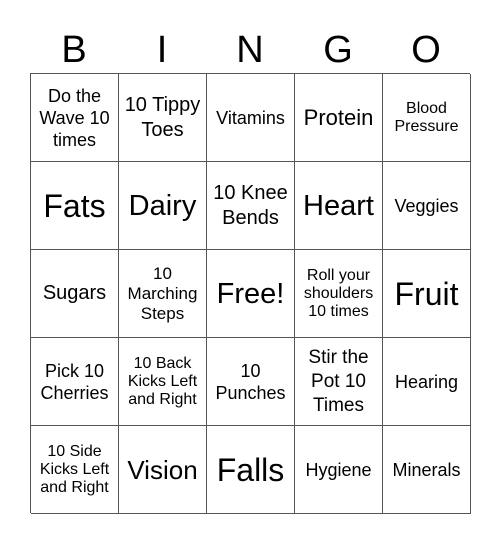 This screenshot has height=544, width=500. I want to click on bingo-cell free-space: Free!, so click(251, 294).